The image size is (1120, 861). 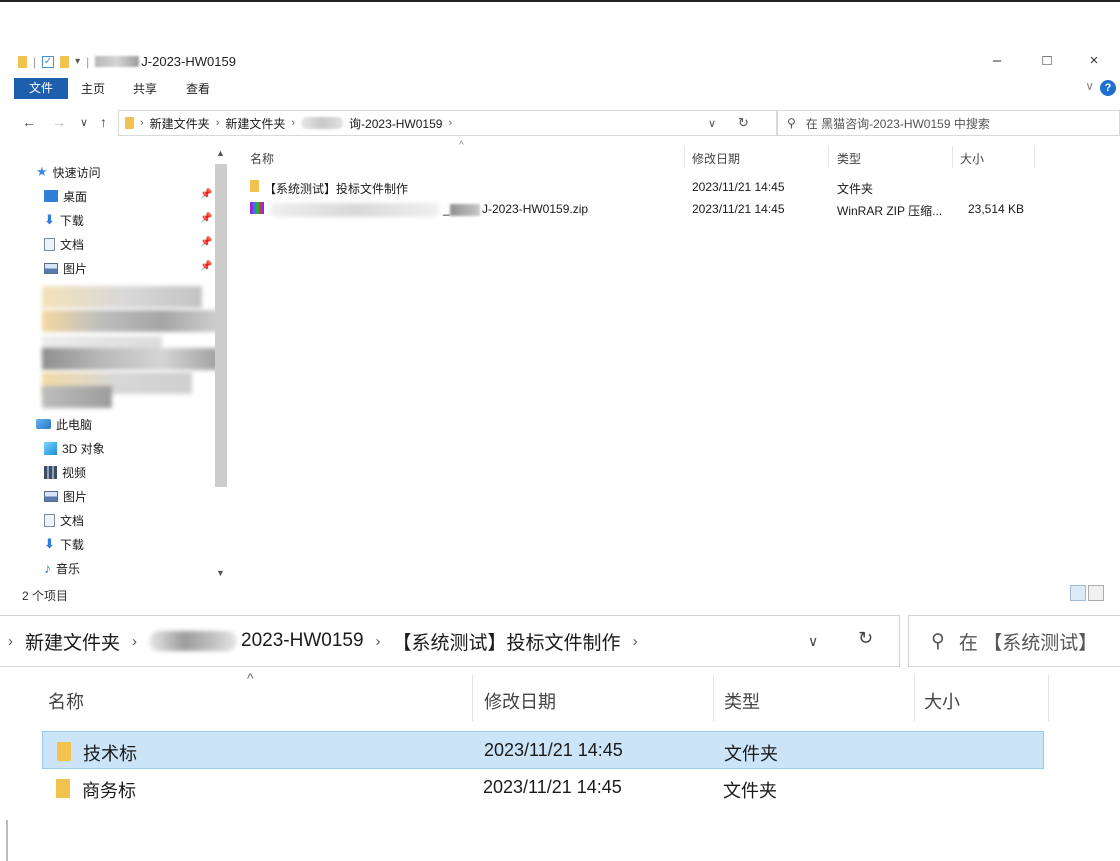 What do you see at coordinates (65, 61) in the screenshot?
I see `new-folder-icon` at bounding box center [65, 61].